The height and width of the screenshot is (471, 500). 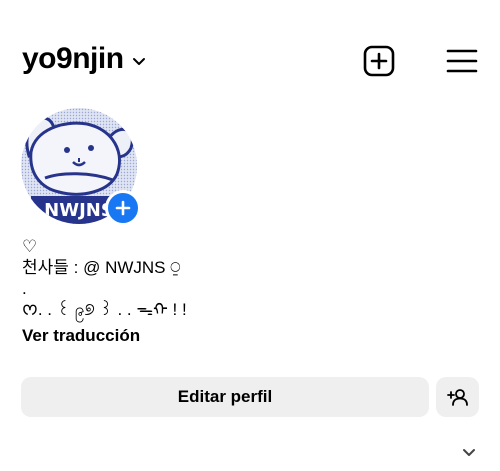 What do you see at coordinates (462, 61) in the screenshot?
I see `hamburger-menu-icon` at bounding box center [462, 61].